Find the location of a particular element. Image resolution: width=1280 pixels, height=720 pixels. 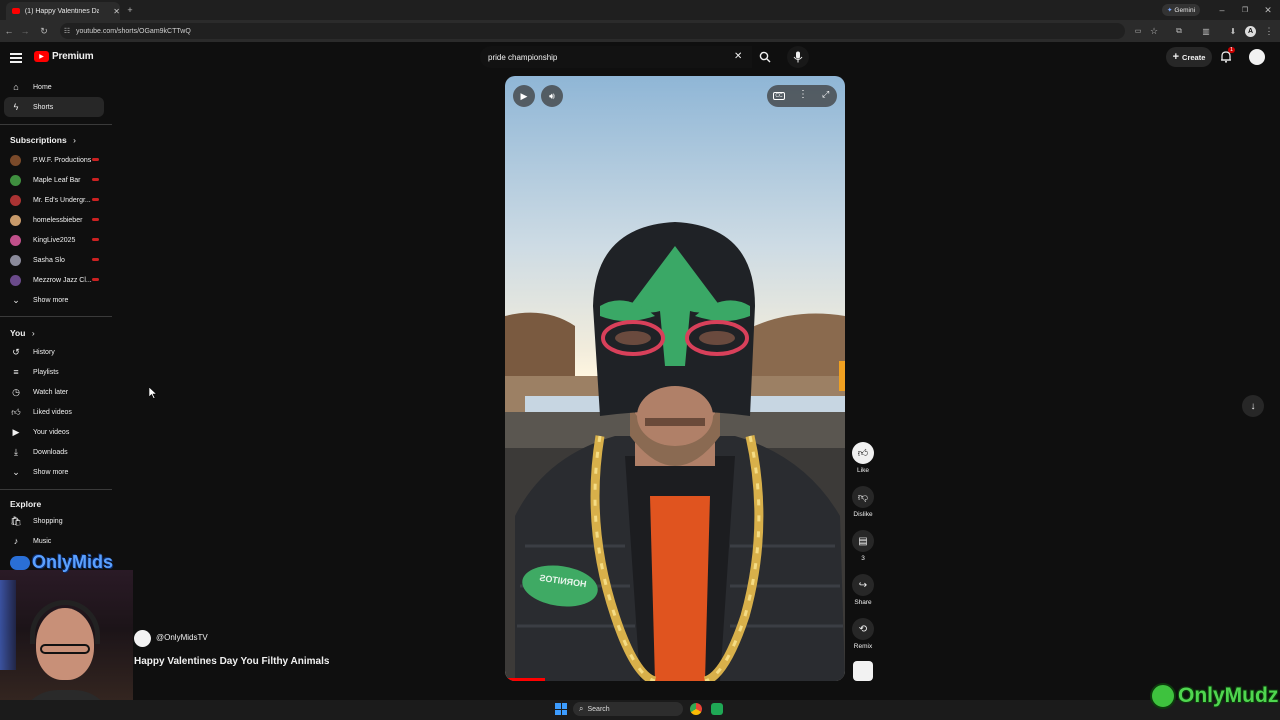

subscription-item: P.W.F. Productions is located at coordinates (56, 160).